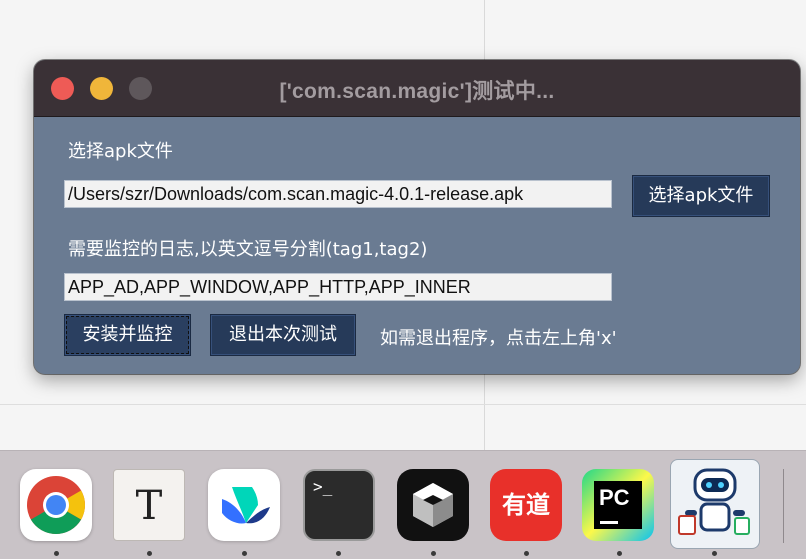  I want to click on exit-test-button: 退出本次测试, so click(283, 335).